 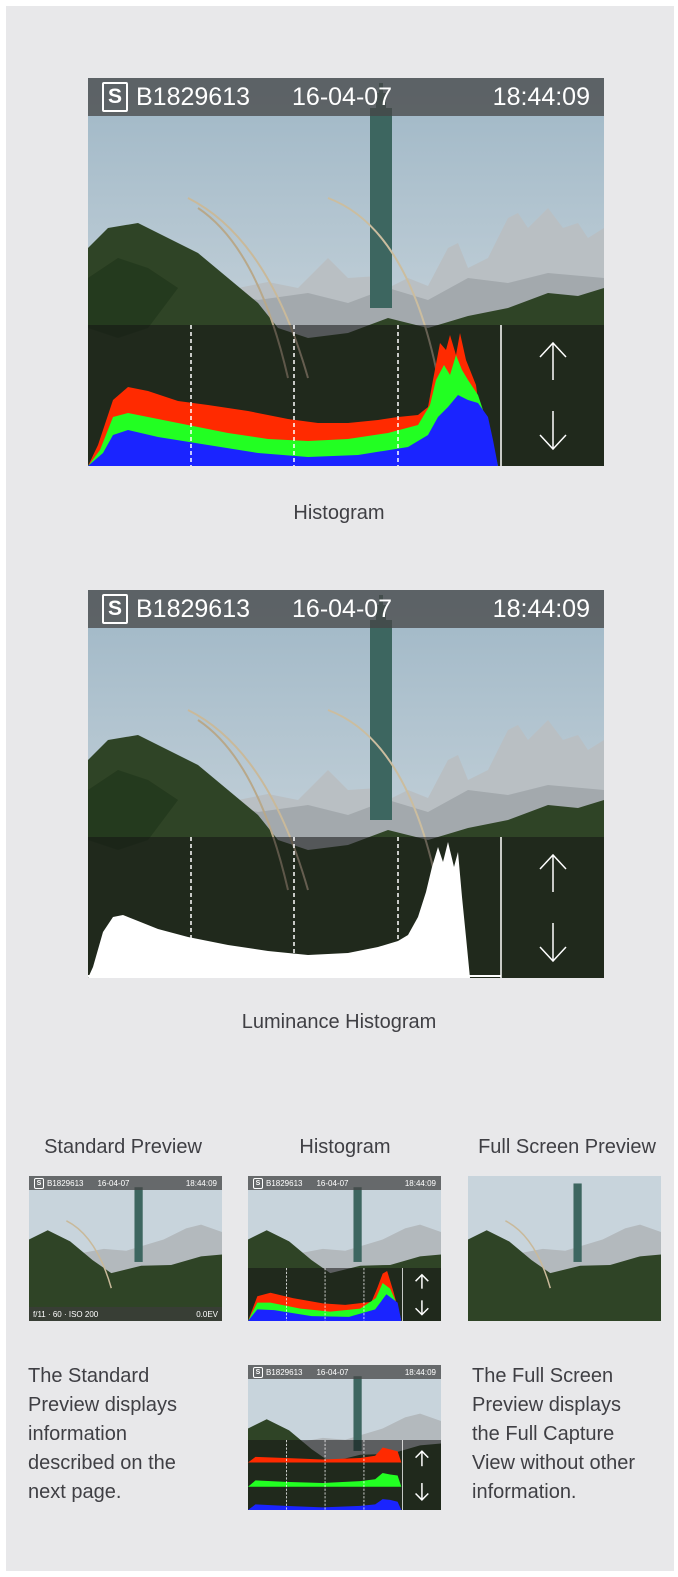 I want to click on full-screen-preview-title: Full Screen Preview, so click(x=567, y=1147).